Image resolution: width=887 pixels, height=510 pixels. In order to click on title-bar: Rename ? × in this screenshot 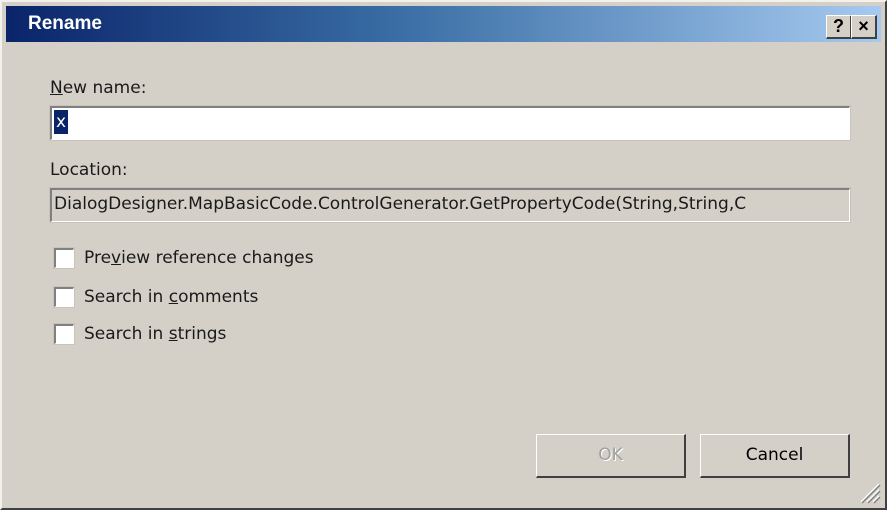, I will do `click(443, 24)`.